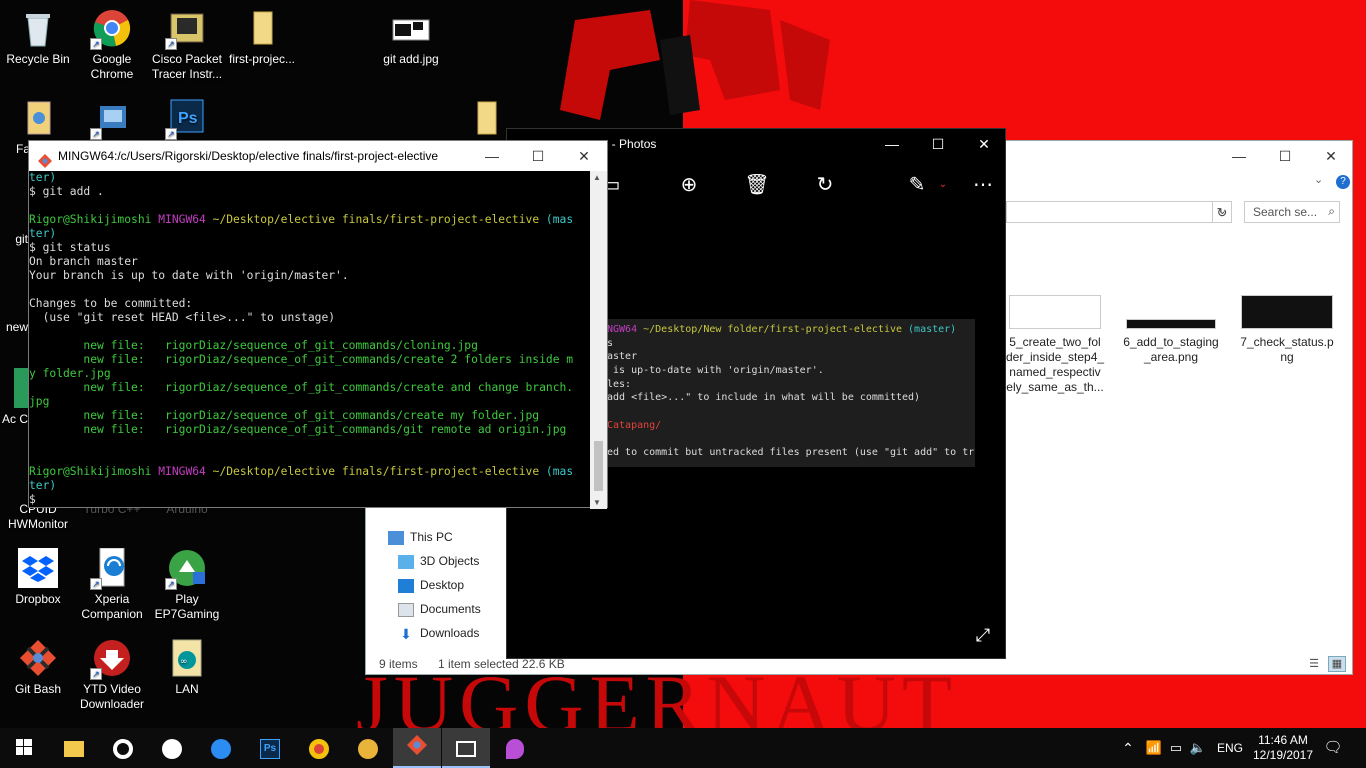 The height and width of the screenshot is (768, 1366). What do you see at coordinates (1337, 664) in the screenshot?
I see `thumbnail-view-button: ▦` at bounding box center [1337, 664].